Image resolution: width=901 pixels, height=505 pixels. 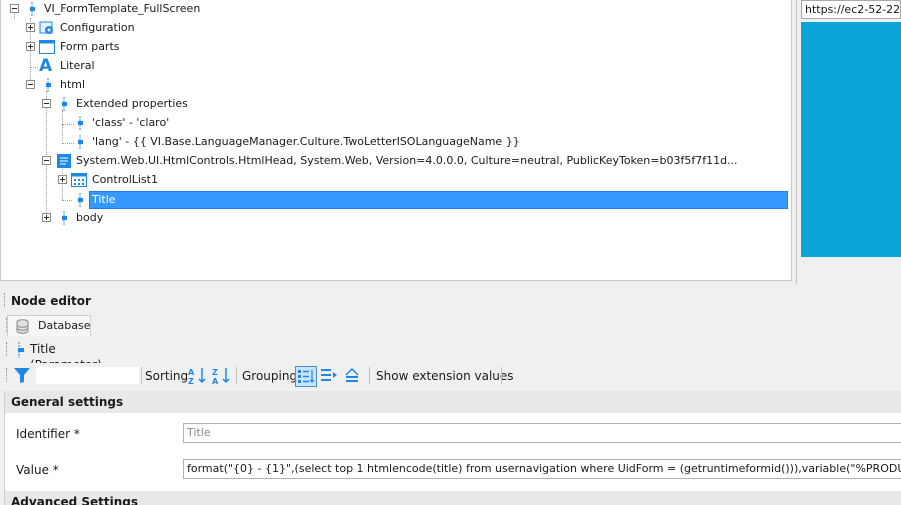 What do you see at coordinates (445, 376) in the screenshot?
I see `show-extension-values-button: Show extension values` at bounding box center [445, 376].